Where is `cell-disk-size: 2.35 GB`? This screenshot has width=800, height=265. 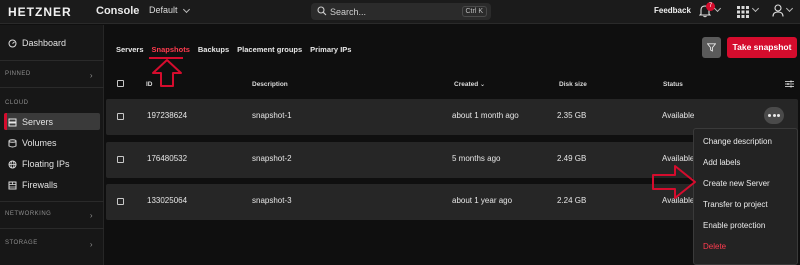 cell-disk-size: 2.35 GB is located at coordinates (572, 115).